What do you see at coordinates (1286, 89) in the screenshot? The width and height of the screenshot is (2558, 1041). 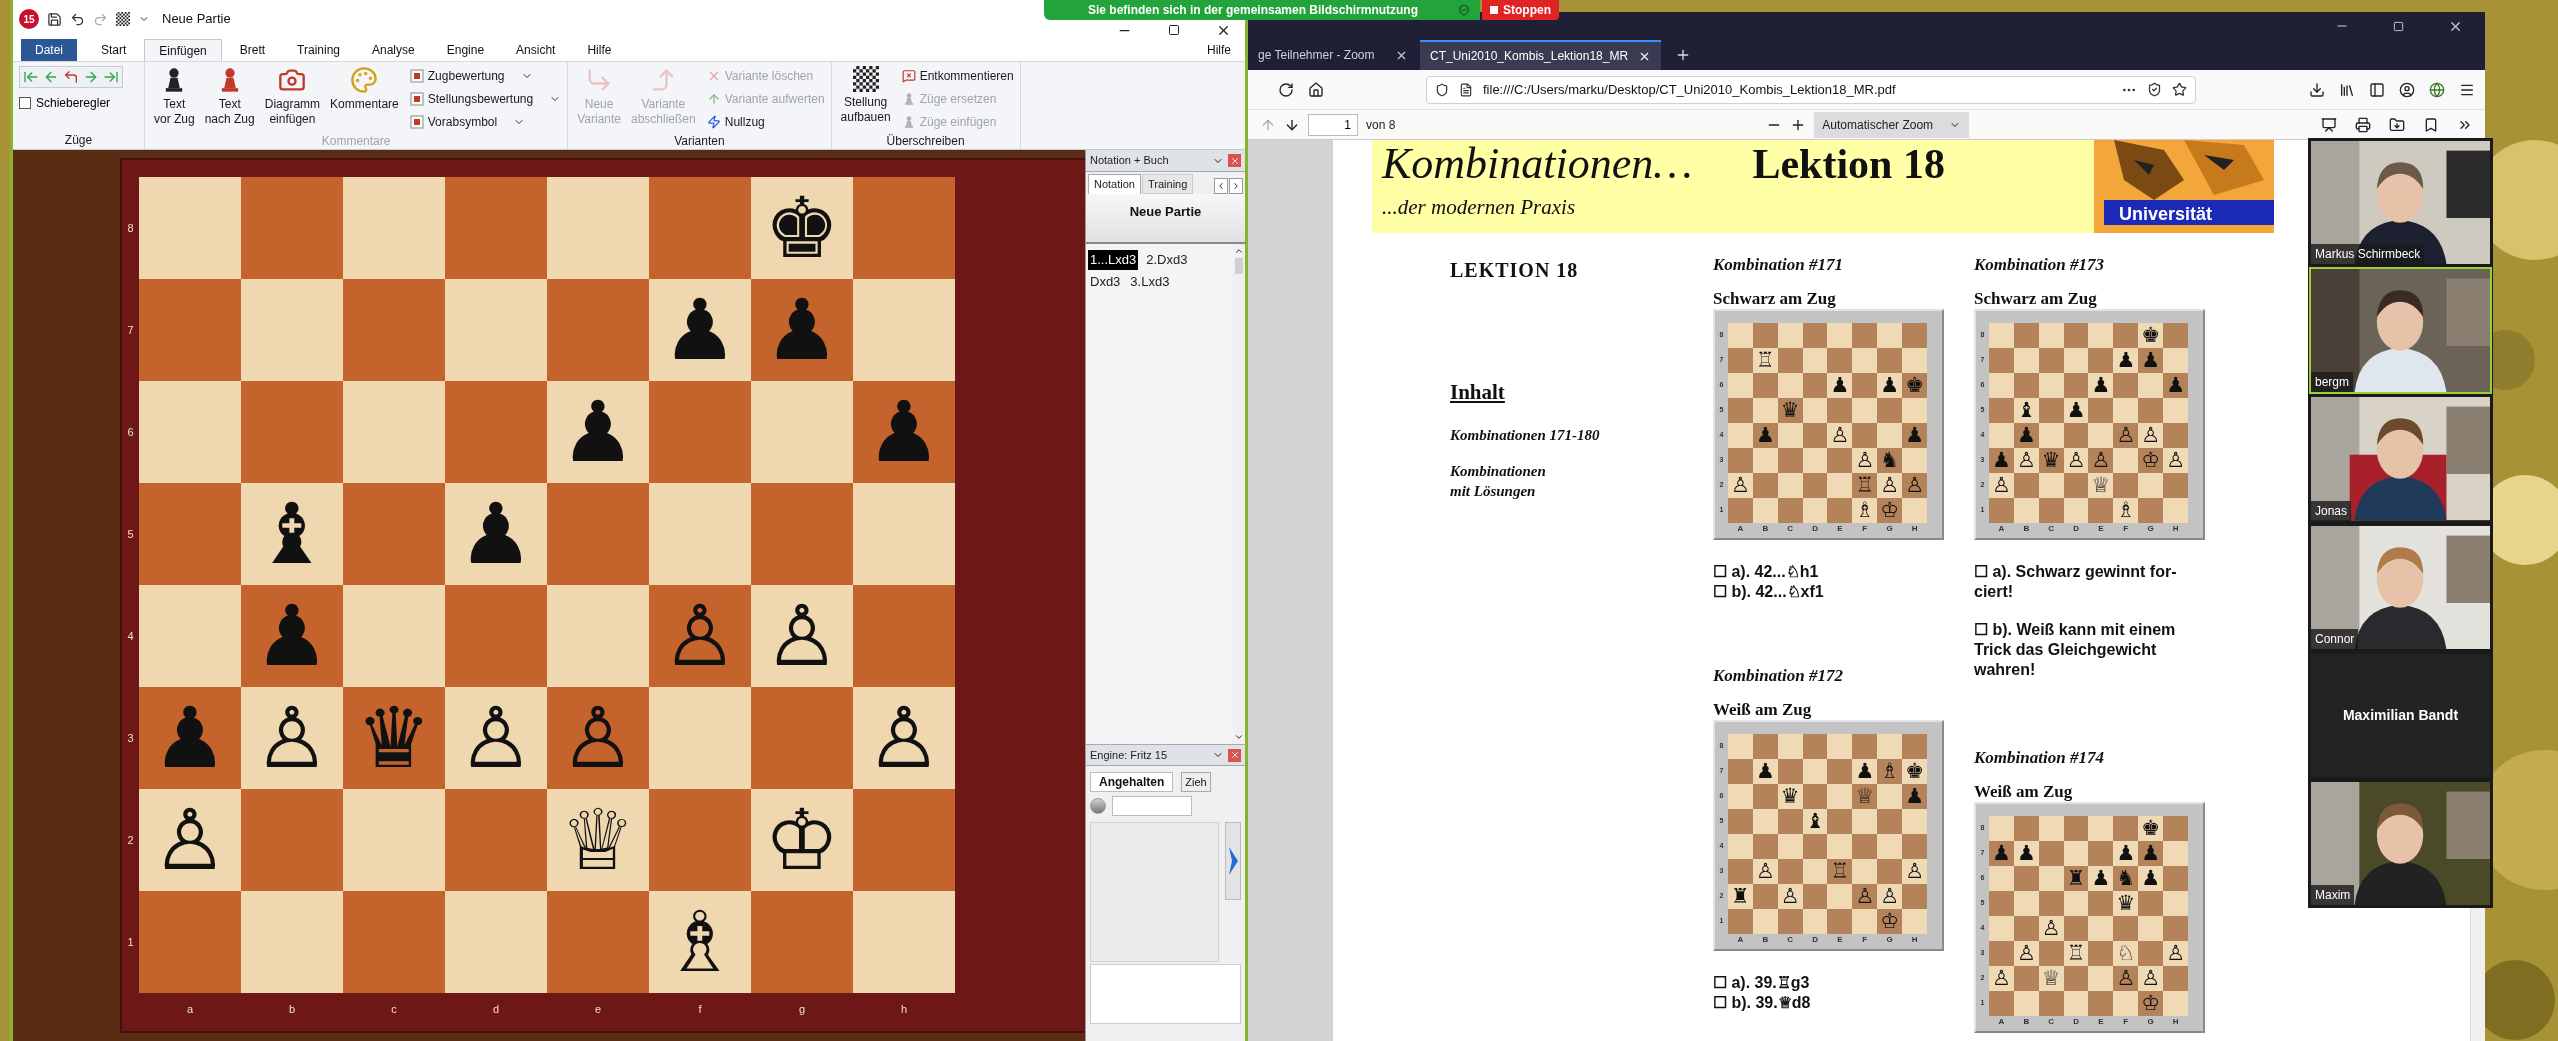 I see `reload-icon` at bounding box center [1286, 89].